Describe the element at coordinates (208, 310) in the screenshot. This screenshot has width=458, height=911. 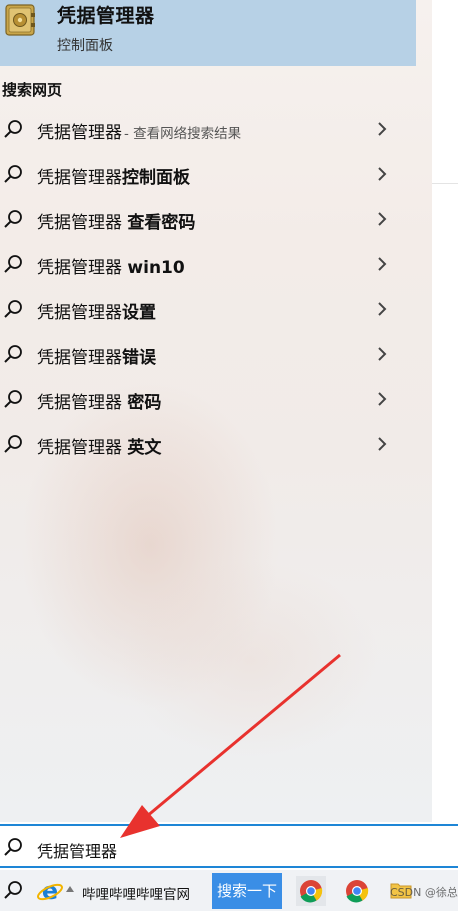
I see `web-suggestion-item: 凭据管理器设置` at that location.